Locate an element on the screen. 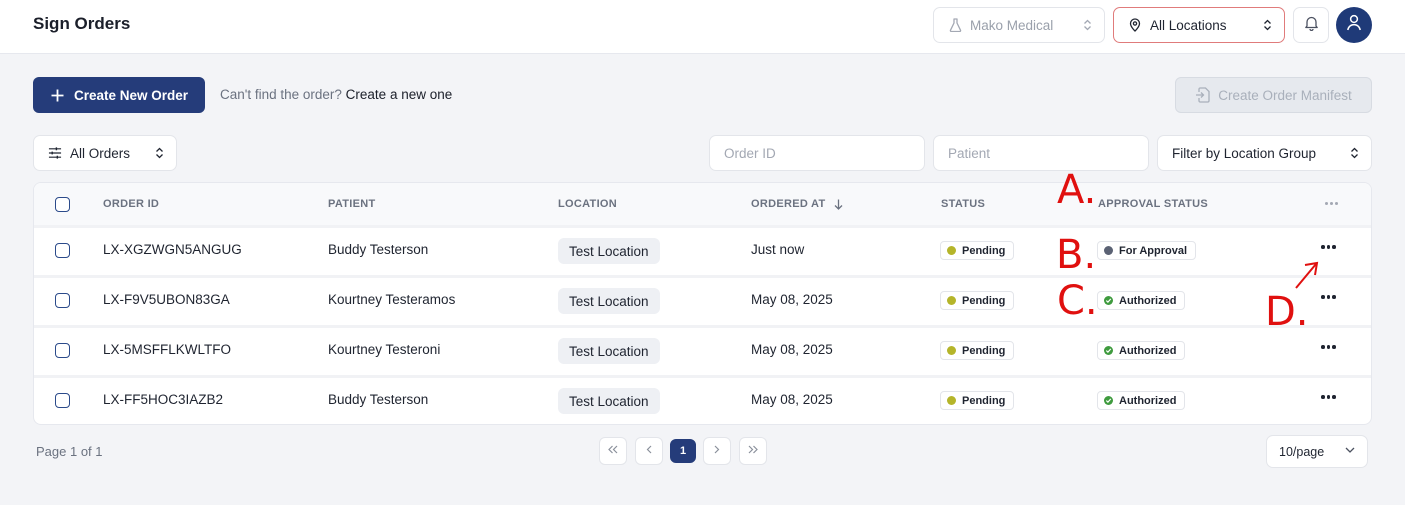 The height and width of the screenshot is (505, 1405). patient-search-input is located at coordinates (1041, 153).